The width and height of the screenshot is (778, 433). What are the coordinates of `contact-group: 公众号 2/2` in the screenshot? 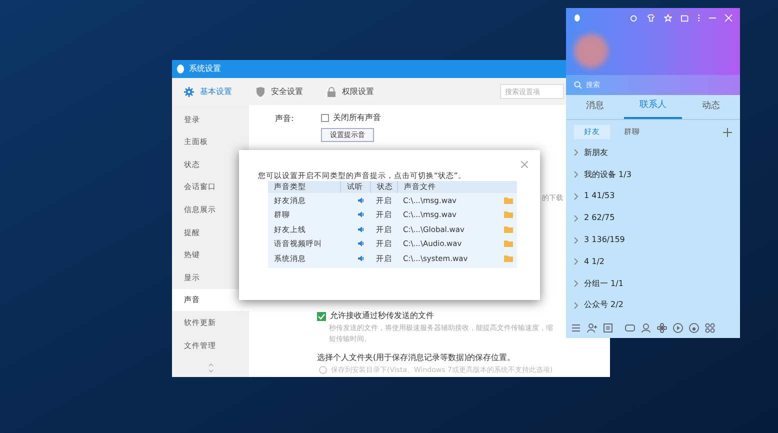 It's located at (604, 305).